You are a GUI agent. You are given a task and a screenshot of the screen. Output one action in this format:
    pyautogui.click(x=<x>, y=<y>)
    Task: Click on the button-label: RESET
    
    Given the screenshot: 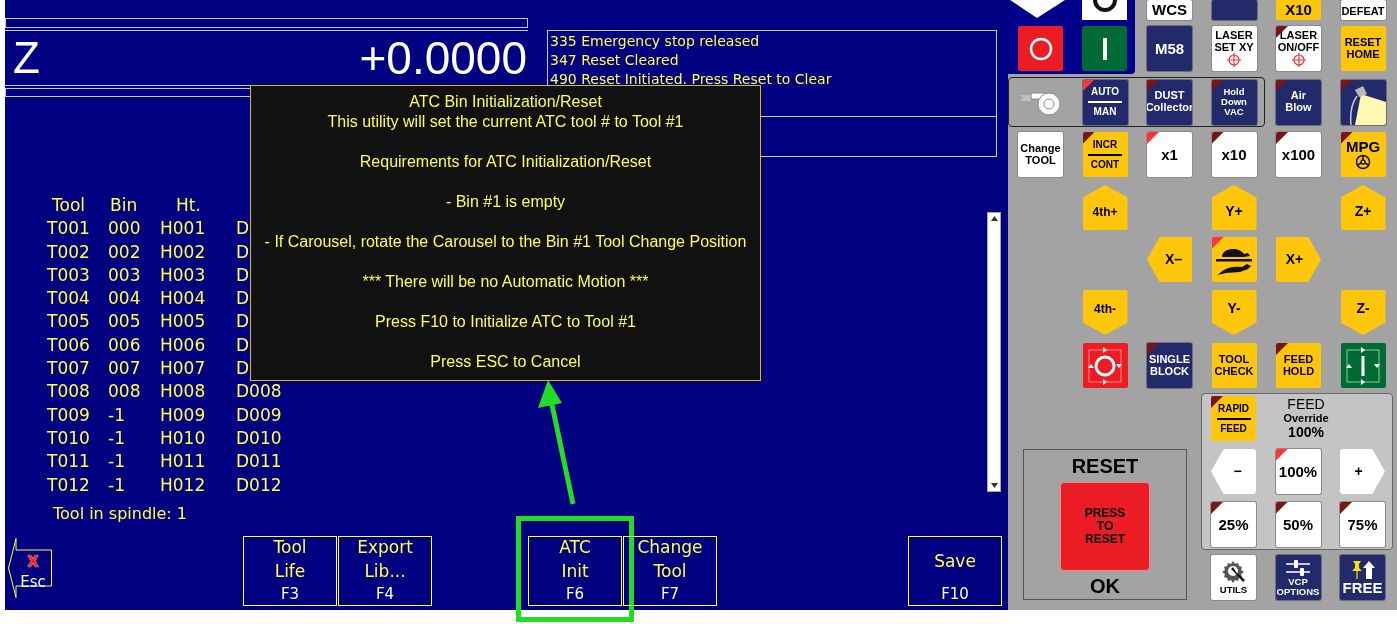 What is the action you would take?
    pyautogui.click(x=1363, y=42)
    